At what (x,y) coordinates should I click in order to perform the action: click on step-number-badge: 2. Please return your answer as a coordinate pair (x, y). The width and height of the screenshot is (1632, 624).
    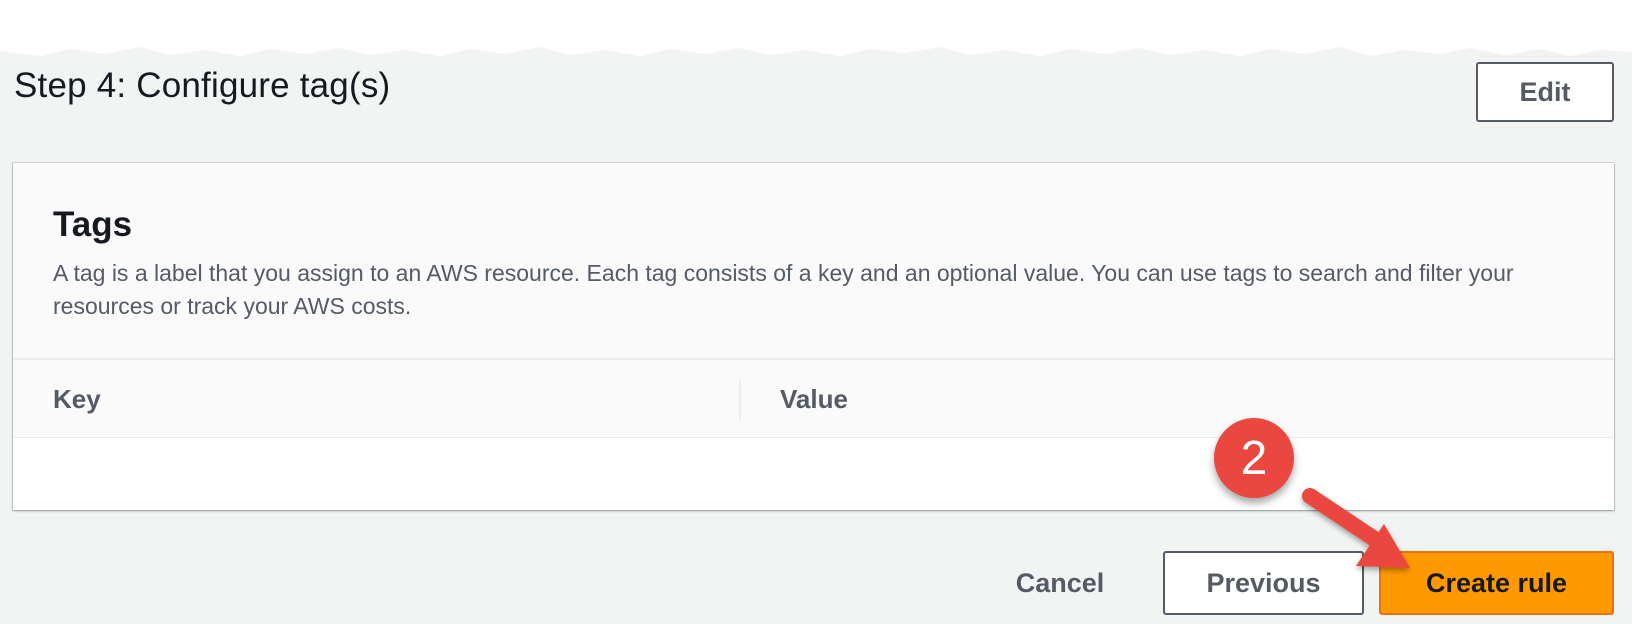
    Looking at the image, I should click on (1254, 458).